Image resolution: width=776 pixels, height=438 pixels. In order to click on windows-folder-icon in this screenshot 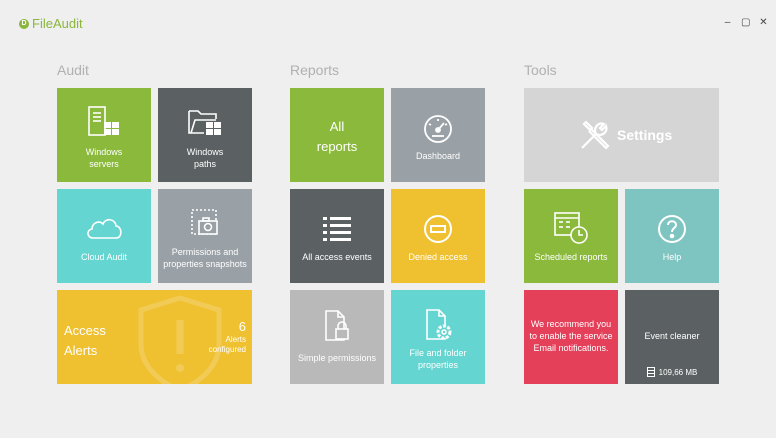, I will do `click(205, 122)`.